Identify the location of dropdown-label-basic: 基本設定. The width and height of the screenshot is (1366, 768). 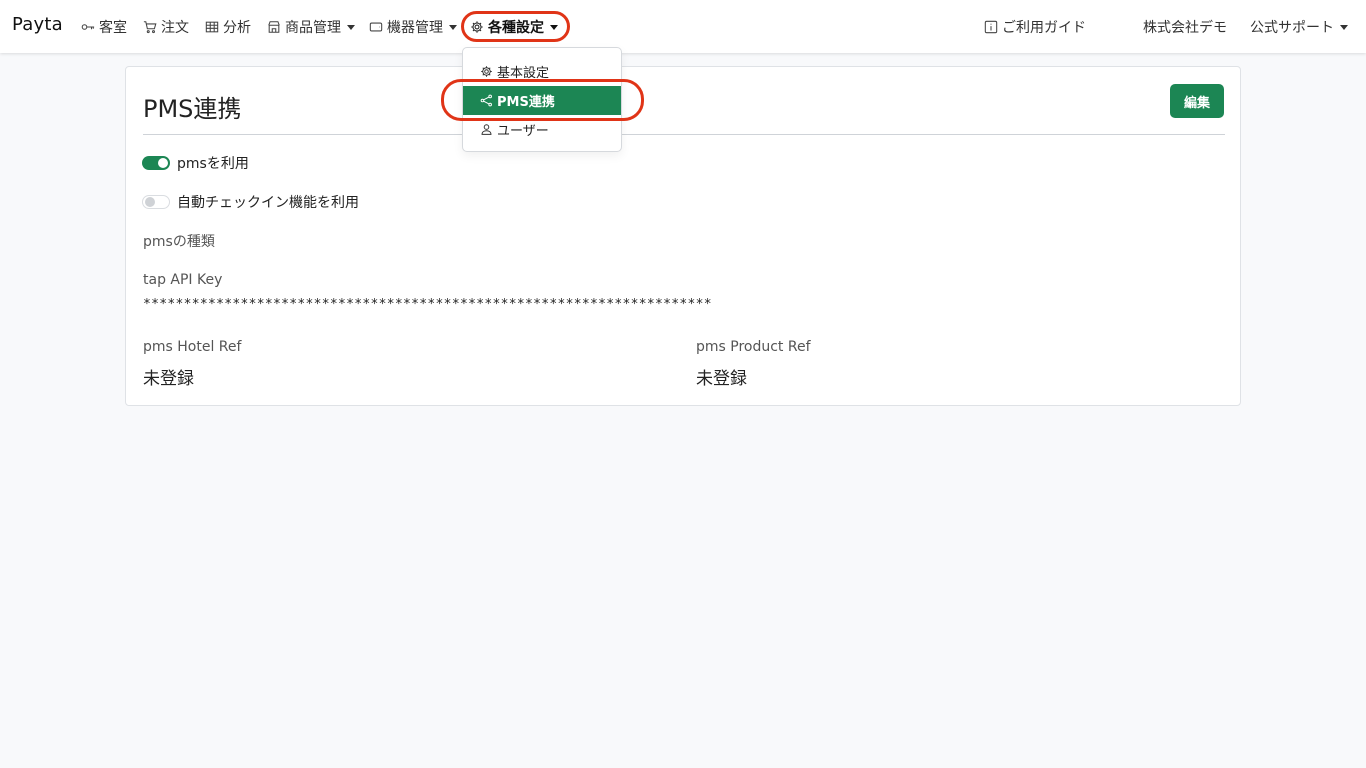
(523, 73).